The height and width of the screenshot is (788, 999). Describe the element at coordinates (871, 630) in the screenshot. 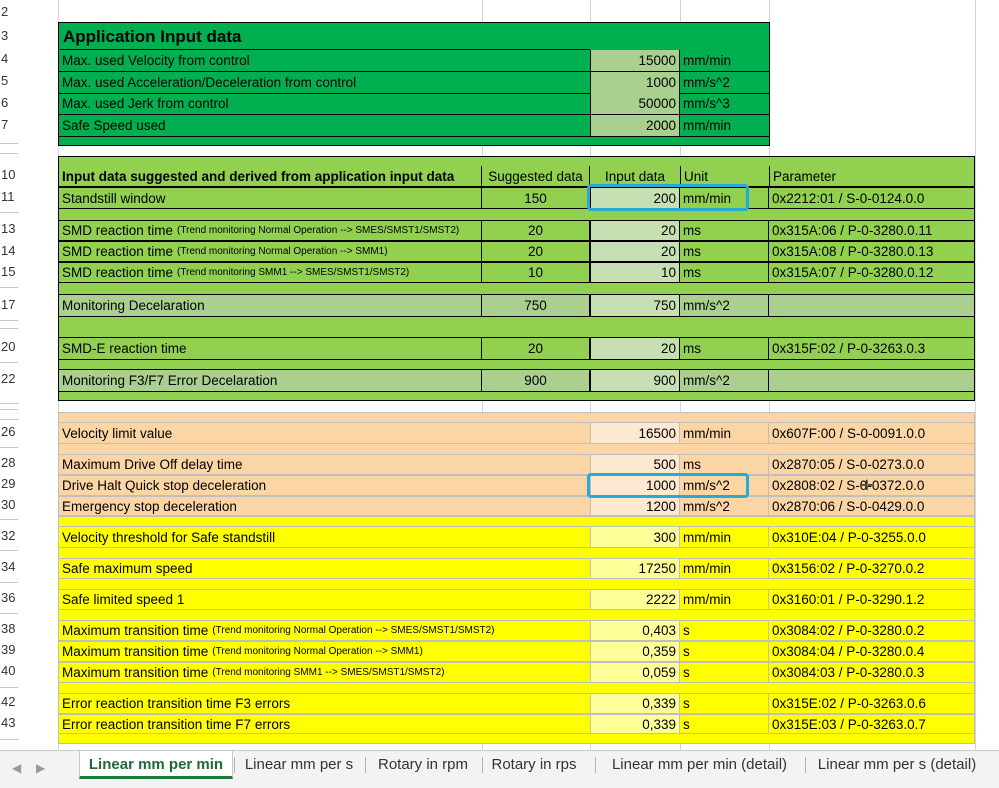

I see `safety-parameter: 0x3084:02 / P-0-3280.0.2` at that location.